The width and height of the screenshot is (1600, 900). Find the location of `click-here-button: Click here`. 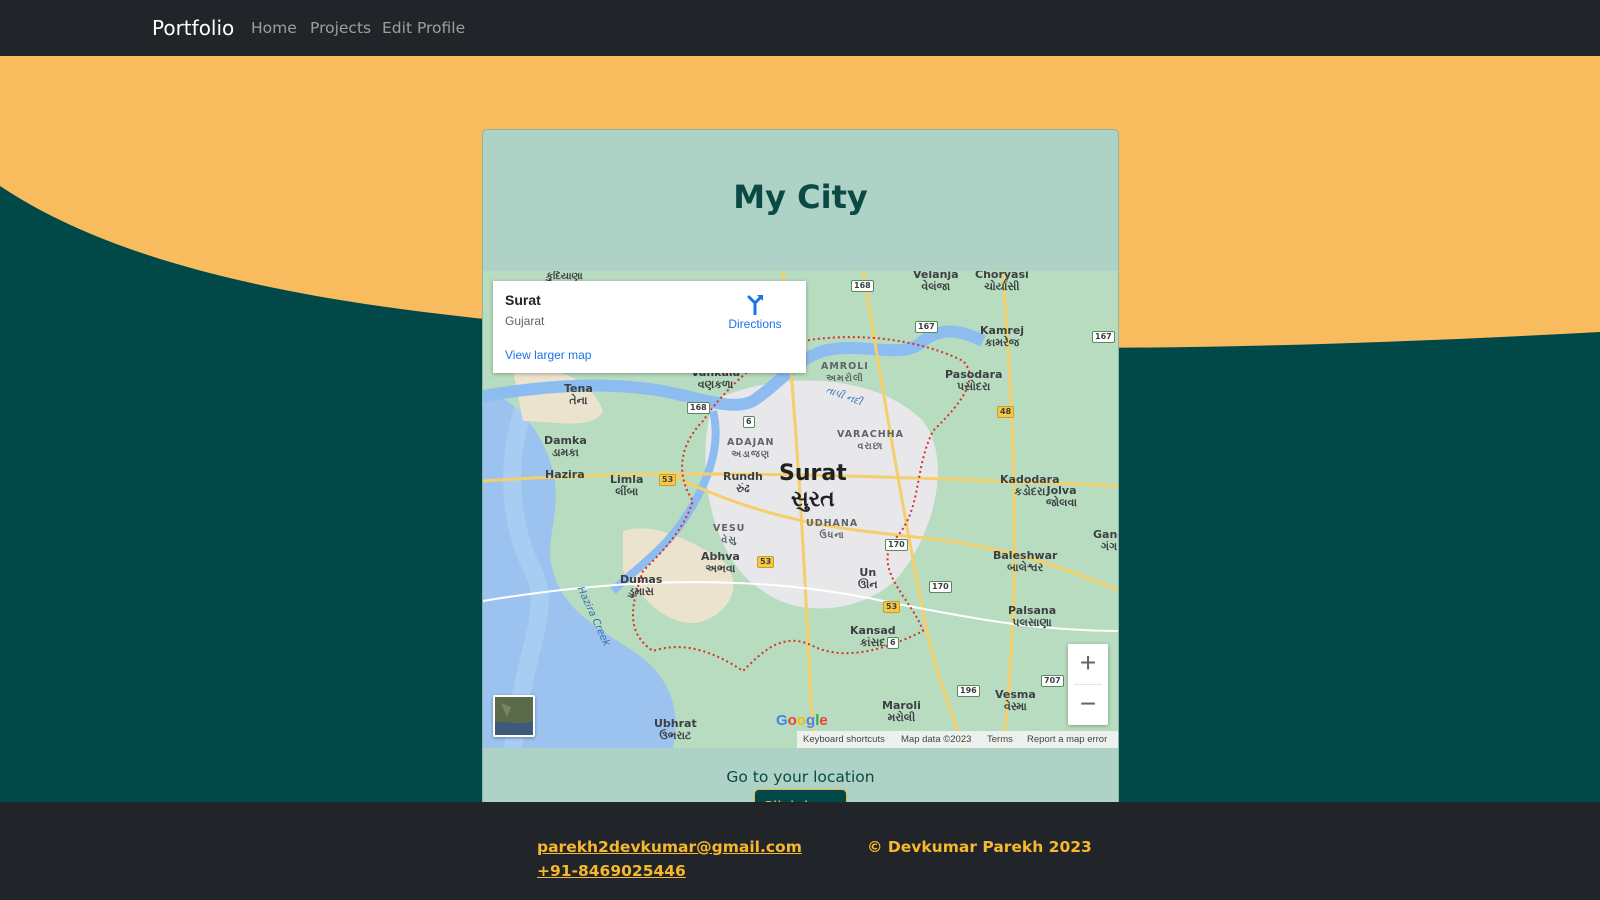

click-here-button: Click here is located at coordinates (800, 795).